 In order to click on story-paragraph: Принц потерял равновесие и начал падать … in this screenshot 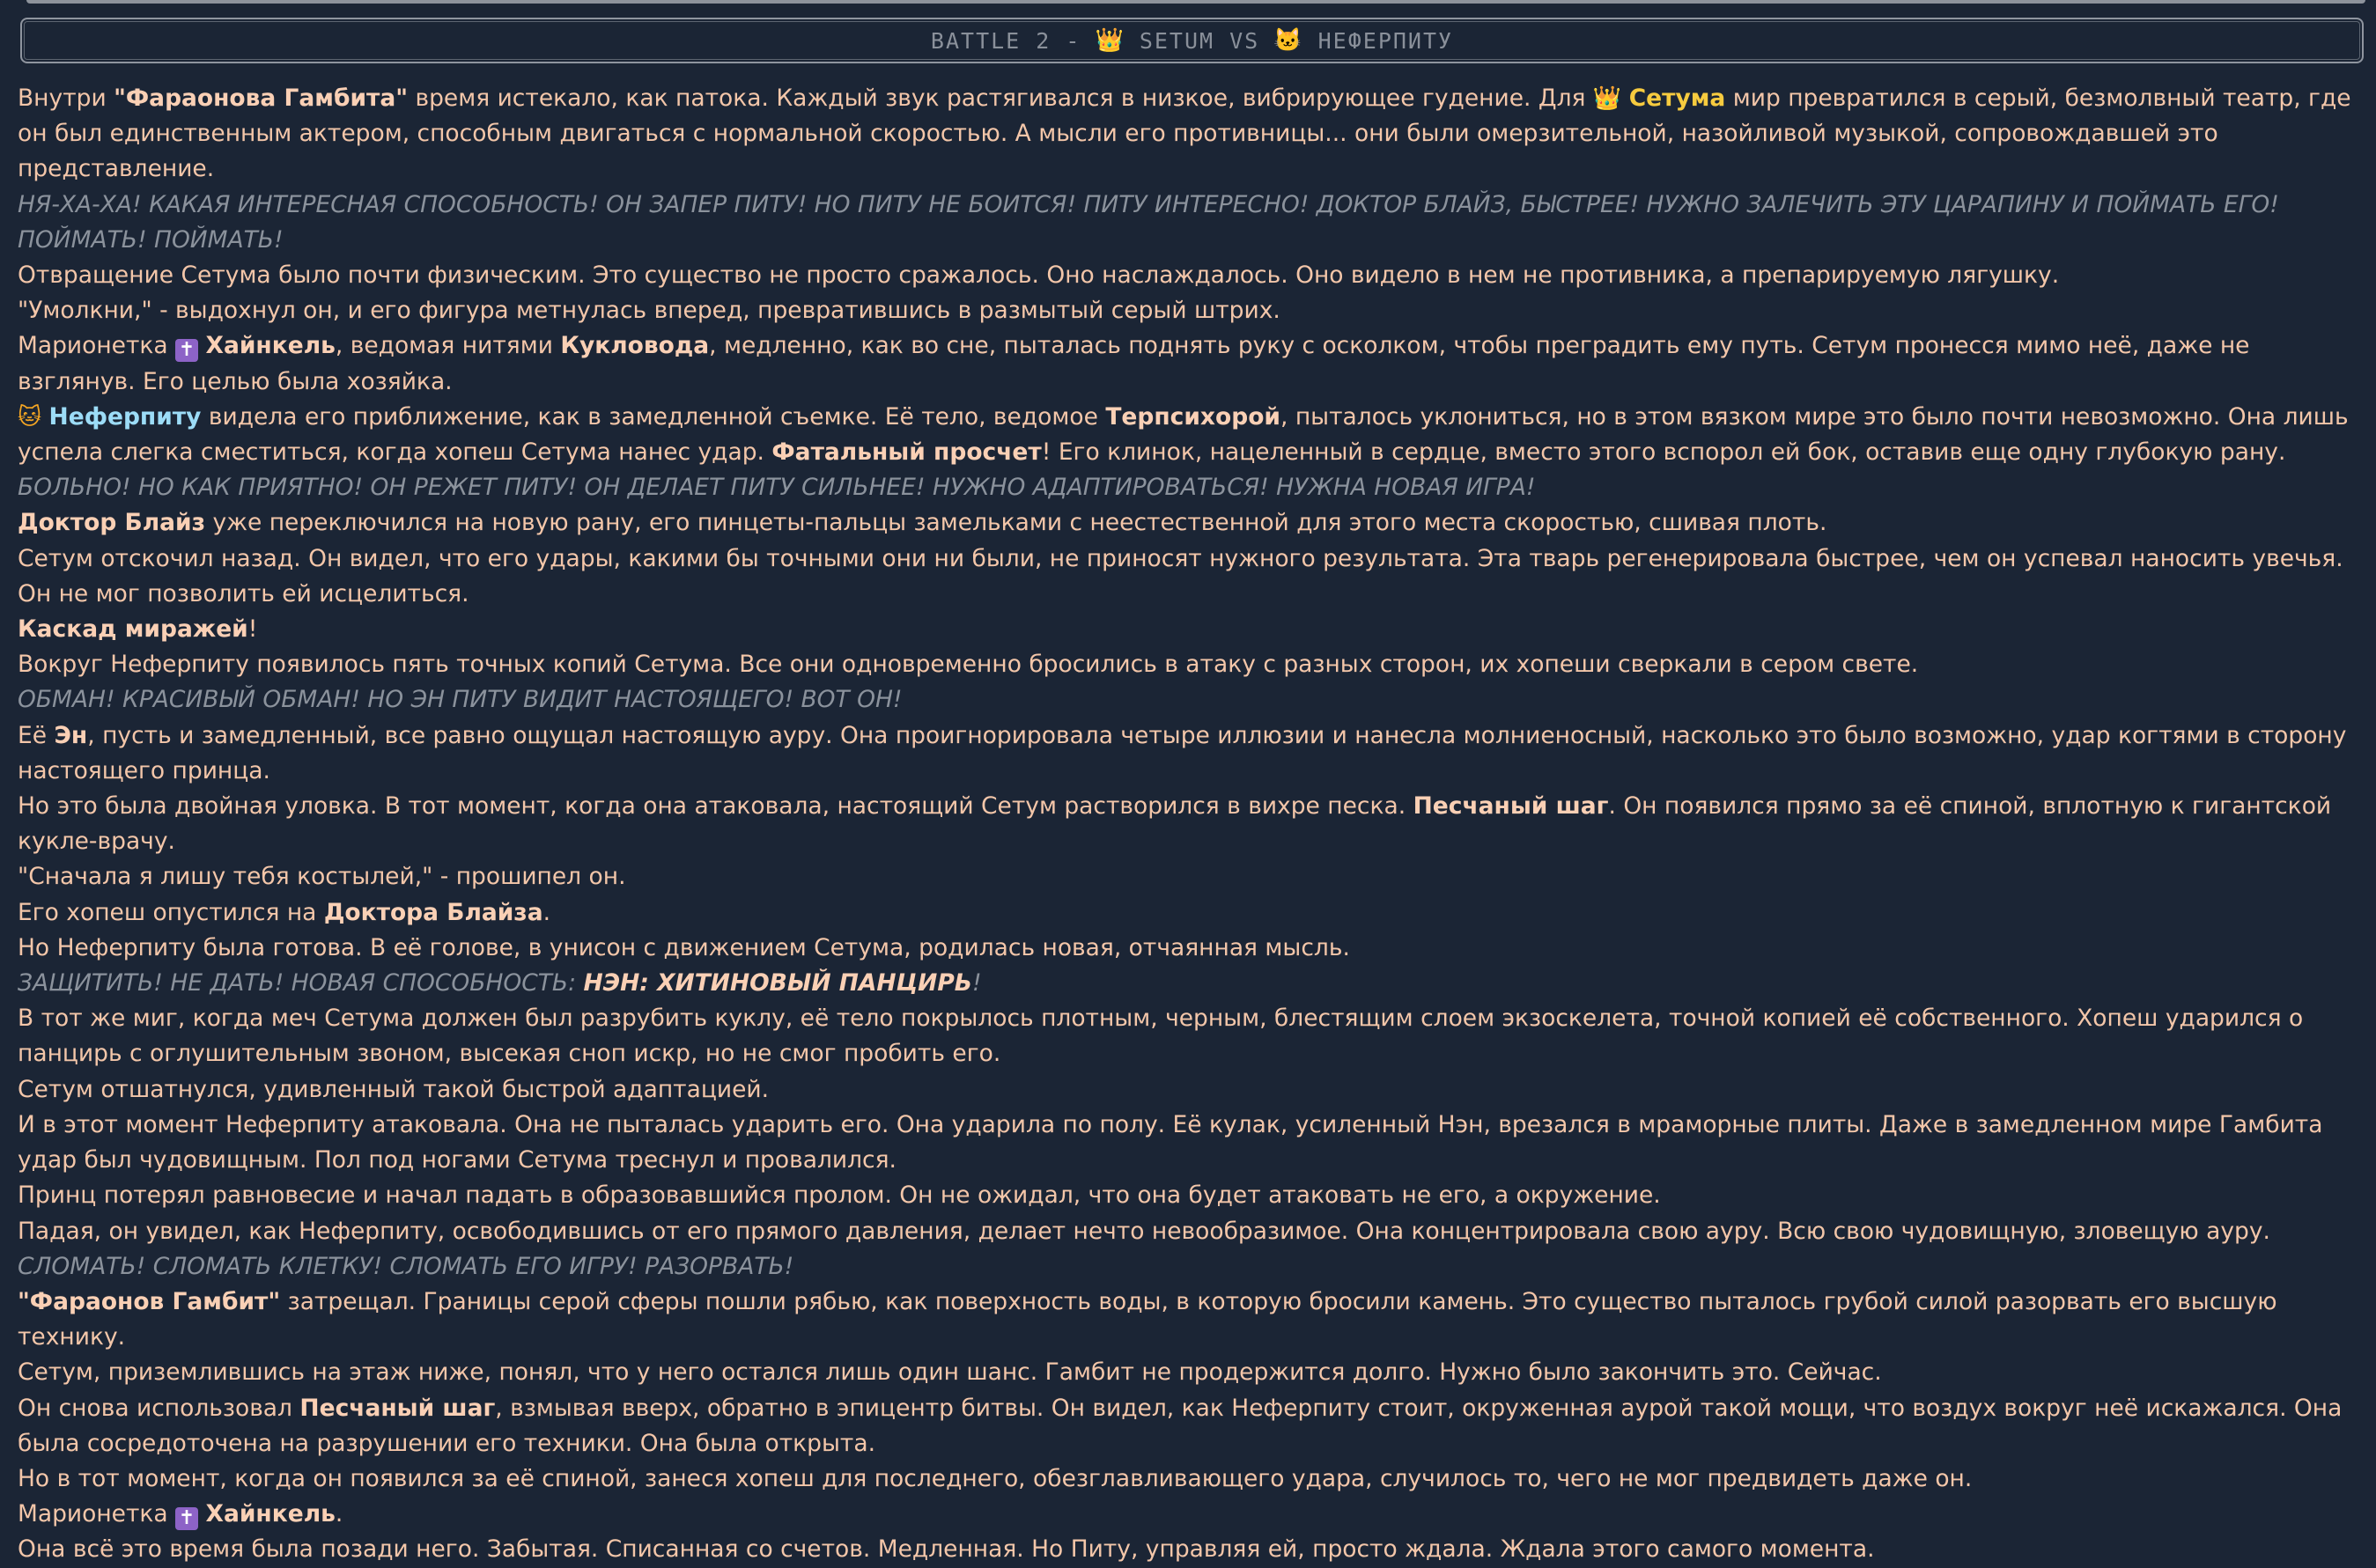, I will do `click(840, 1196)`.